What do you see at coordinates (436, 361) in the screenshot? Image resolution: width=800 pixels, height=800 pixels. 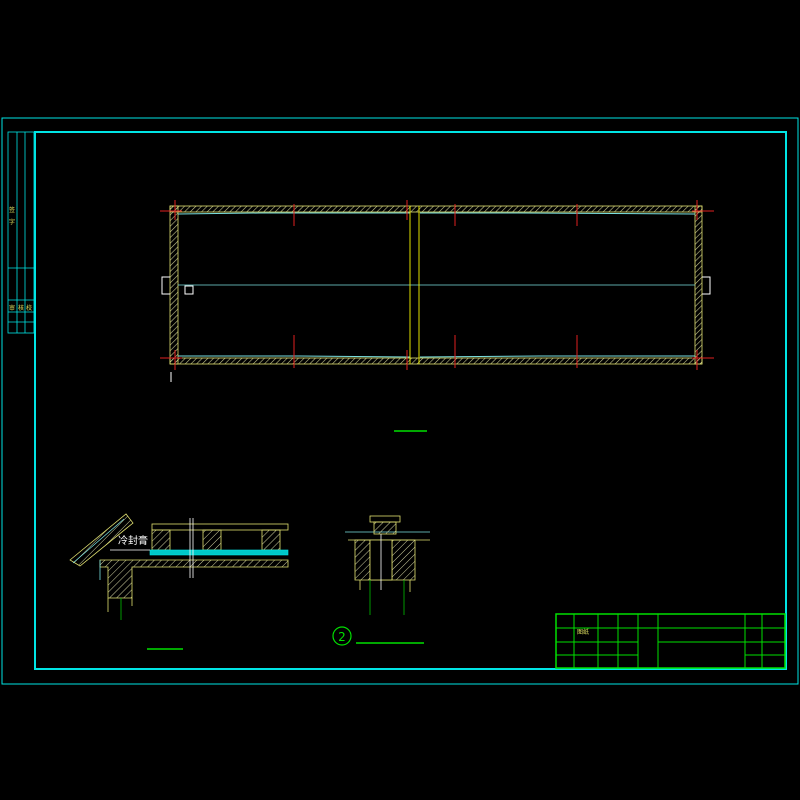 I see `wall-bottom` at bounding box center [436, 361].